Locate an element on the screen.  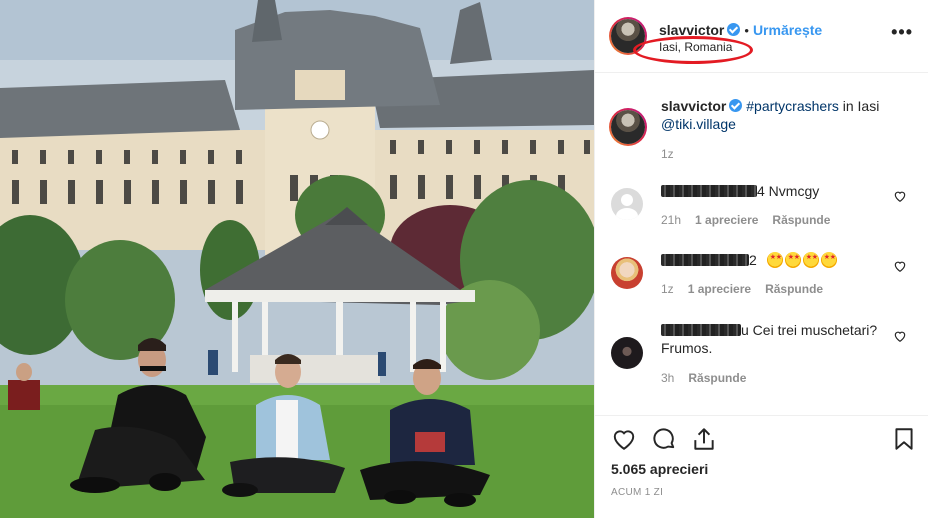
heart-icon is located at coordinates (624, 439).